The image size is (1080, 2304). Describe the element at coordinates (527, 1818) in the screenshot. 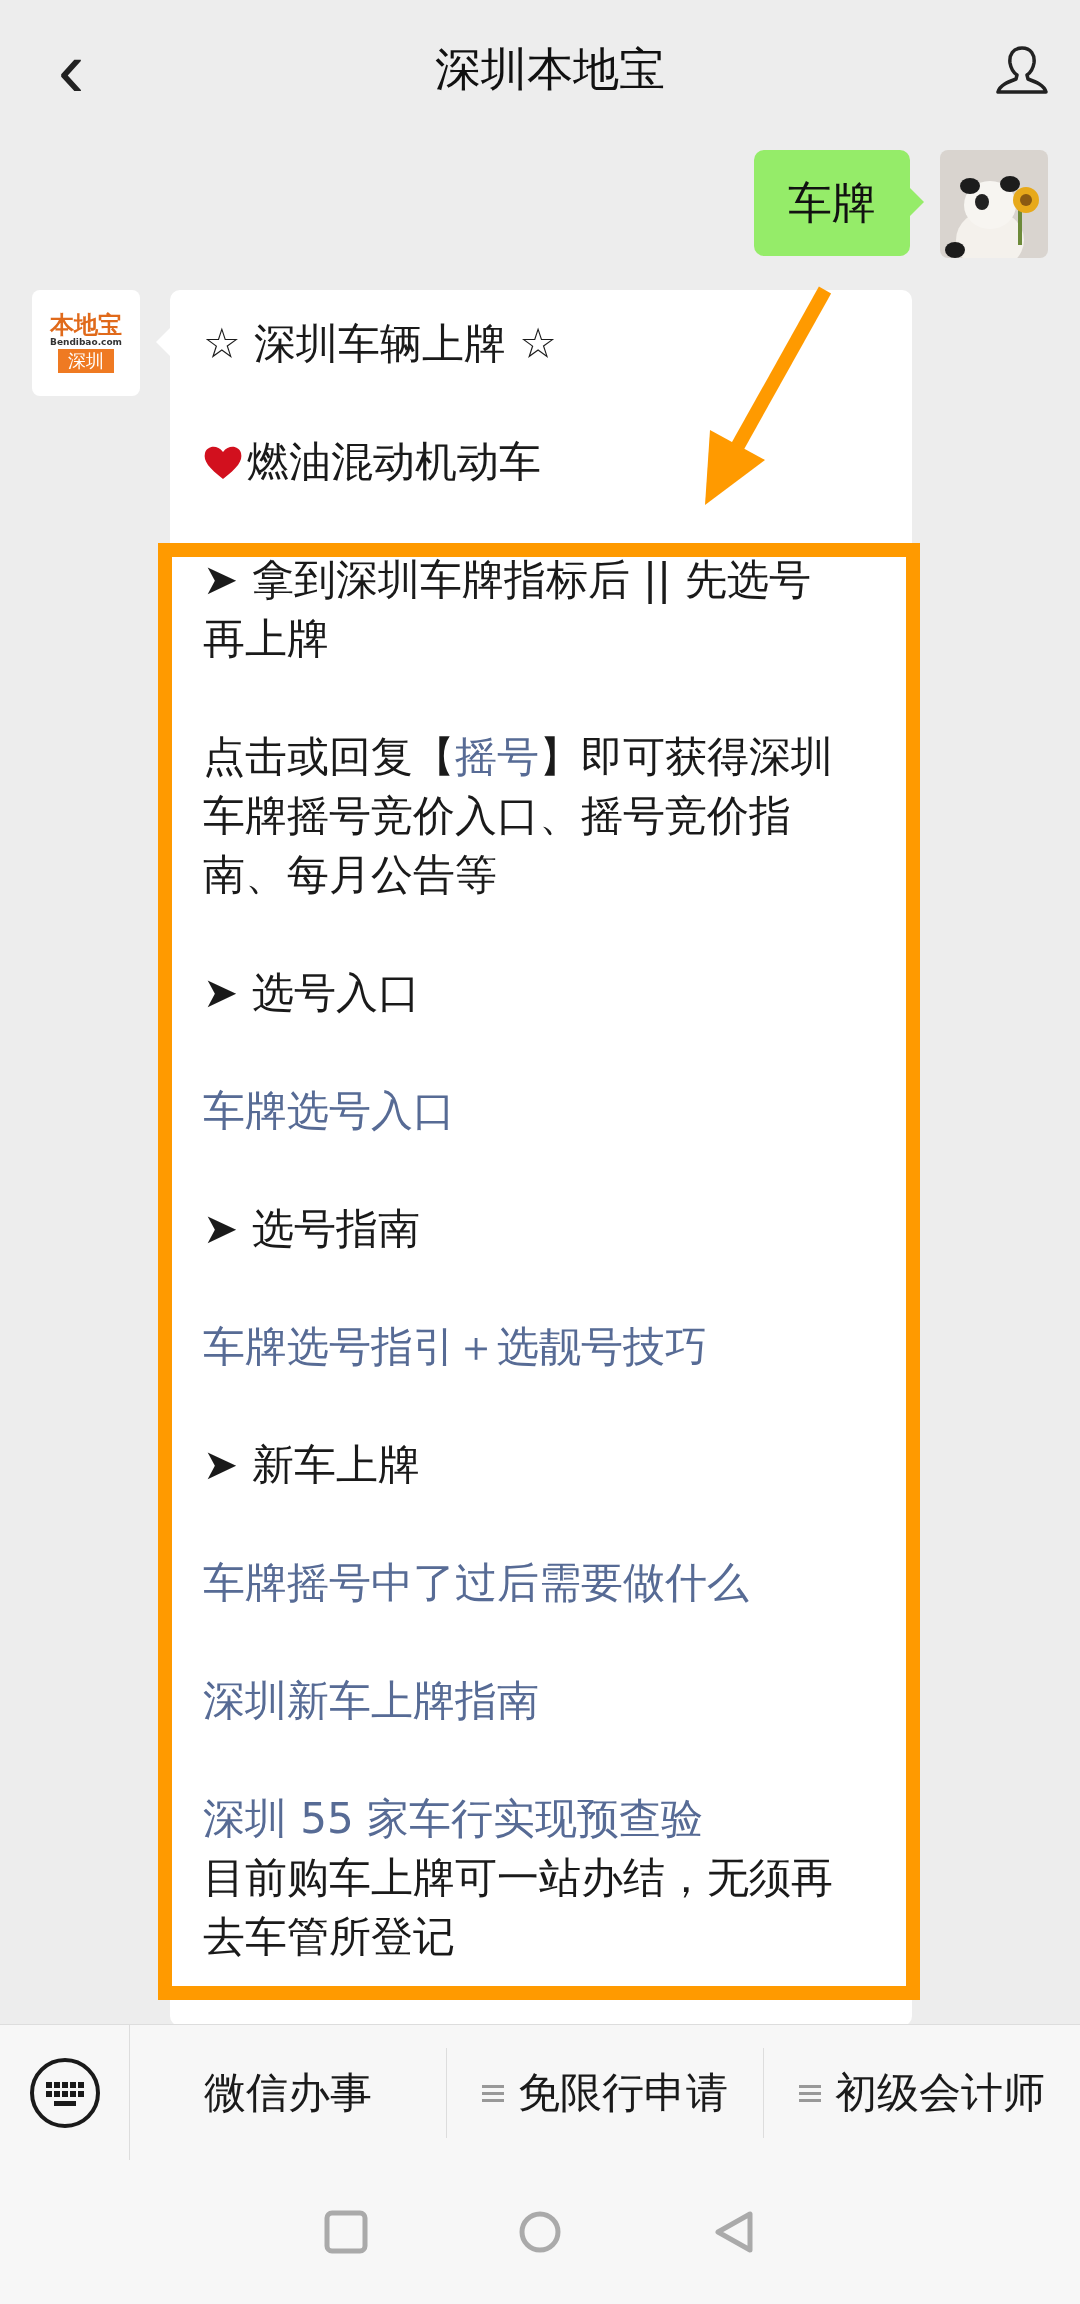

I see `article-link: 深圳 55 家车行实现预查验` at that location.